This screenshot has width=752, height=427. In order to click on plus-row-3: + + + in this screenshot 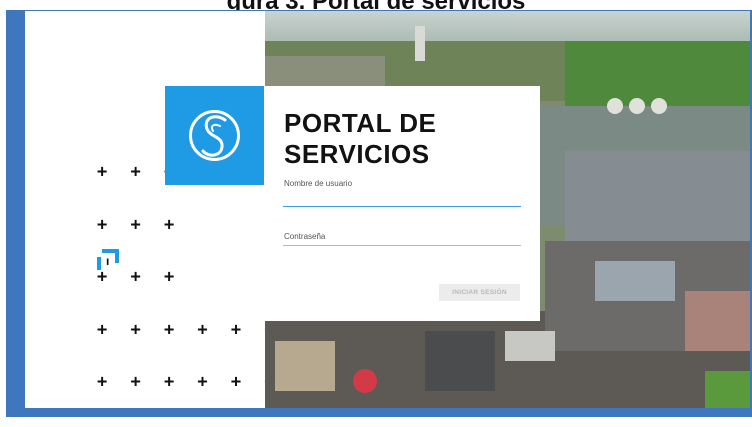, I will do `click(139, 277)`.